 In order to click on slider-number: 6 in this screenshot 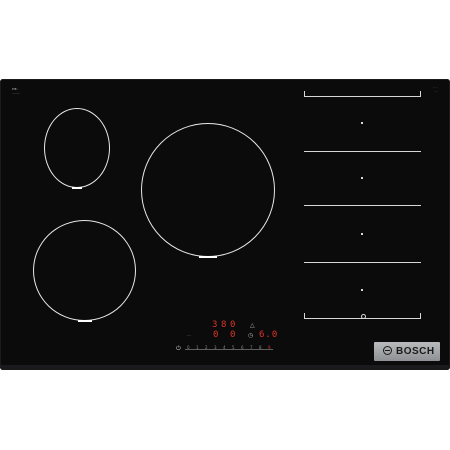, I will do `click(242, 347)`.